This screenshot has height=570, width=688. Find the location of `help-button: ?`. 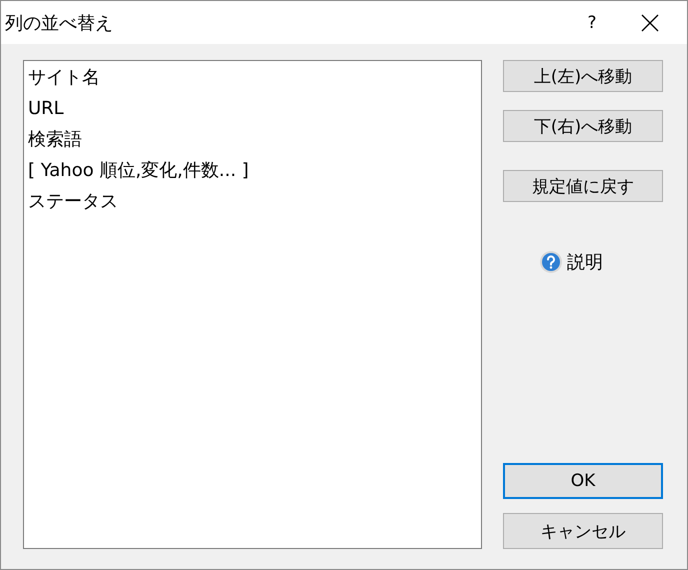

help-button: ? is located at coordinates (592, 22).